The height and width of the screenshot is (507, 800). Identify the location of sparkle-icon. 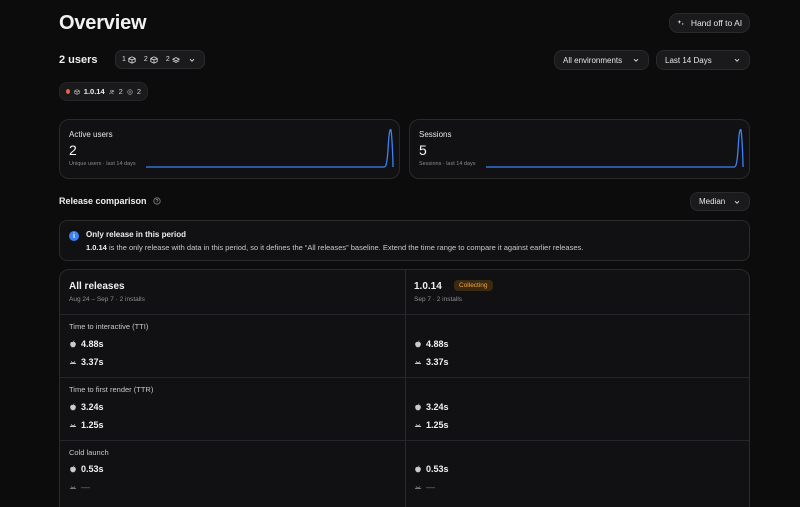
(680, 22).